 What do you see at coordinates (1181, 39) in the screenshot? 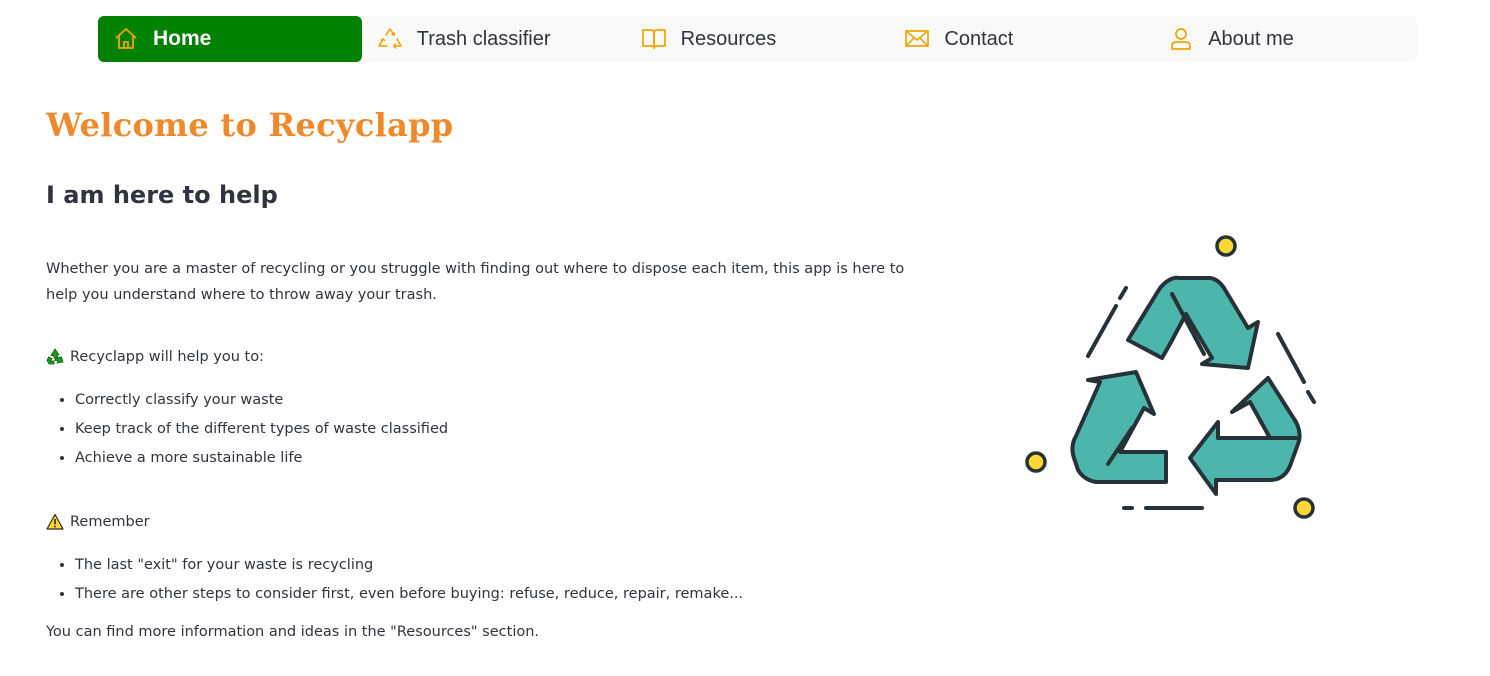
I see `person-icon` at bounding box center [1181, 39].